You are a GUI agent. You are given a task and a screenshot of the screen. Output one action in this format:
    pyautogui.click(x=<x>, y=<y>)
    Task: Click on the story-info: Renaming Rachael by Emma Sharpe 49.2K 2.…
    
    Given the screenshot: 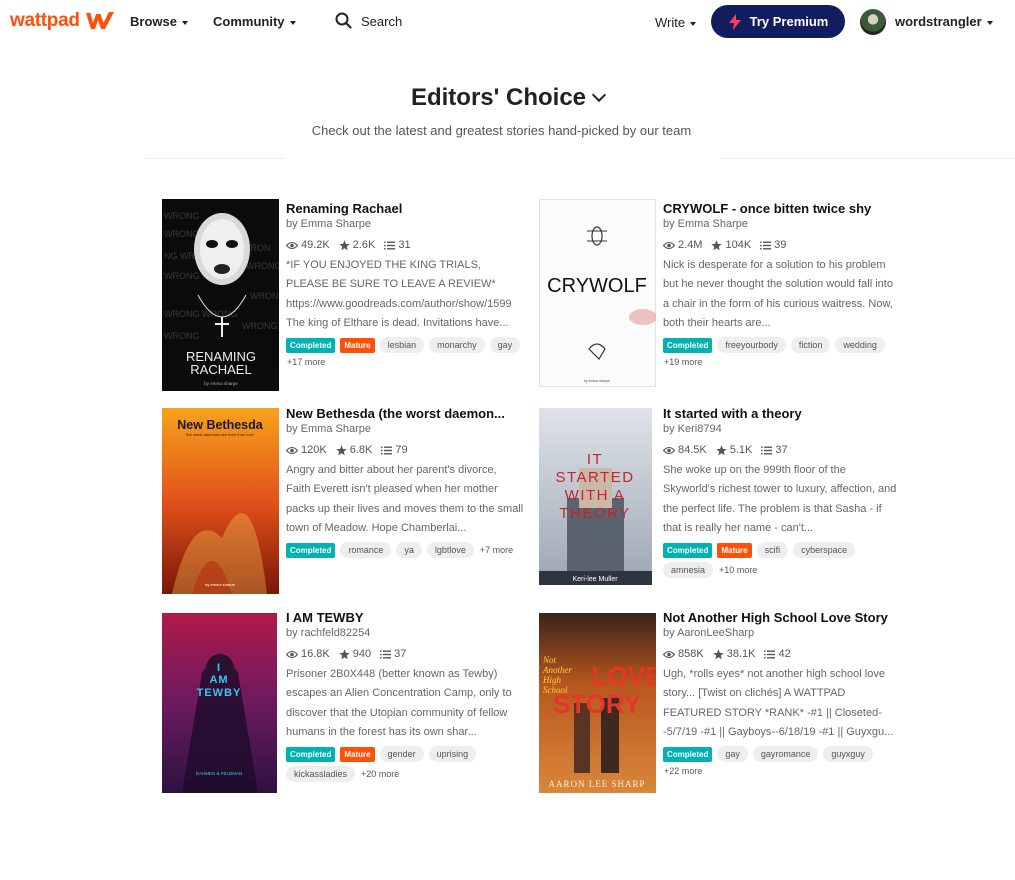 What is the action you would take?
    pyautogui.click(x=406, y=283)
    